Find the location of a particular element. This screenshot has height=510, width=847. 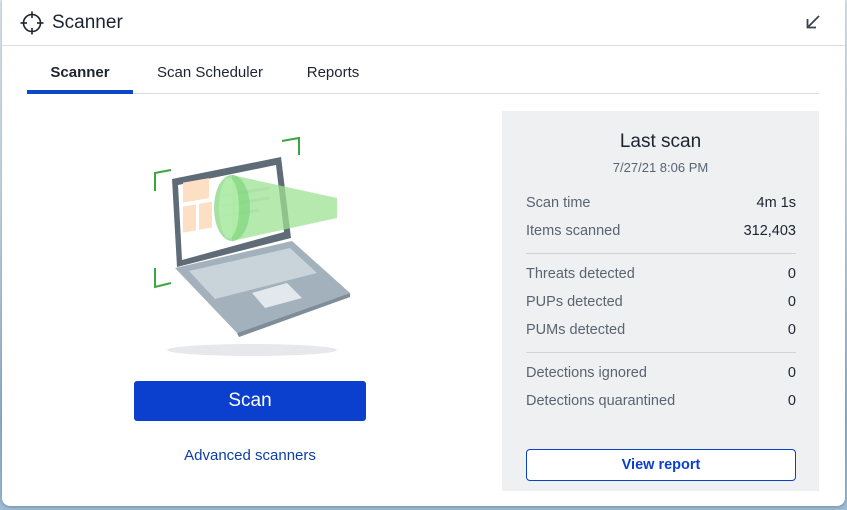

stat-row-threats: Threats detected 0 is located at coordinates (661, 276).